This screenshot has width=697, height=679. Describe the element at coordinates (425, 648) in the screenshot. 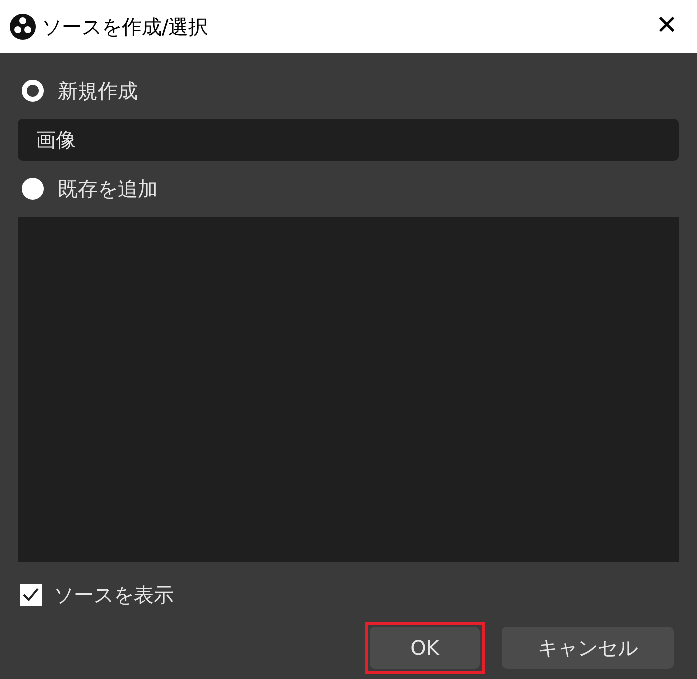

I see `dialog-button: OK` at that location.